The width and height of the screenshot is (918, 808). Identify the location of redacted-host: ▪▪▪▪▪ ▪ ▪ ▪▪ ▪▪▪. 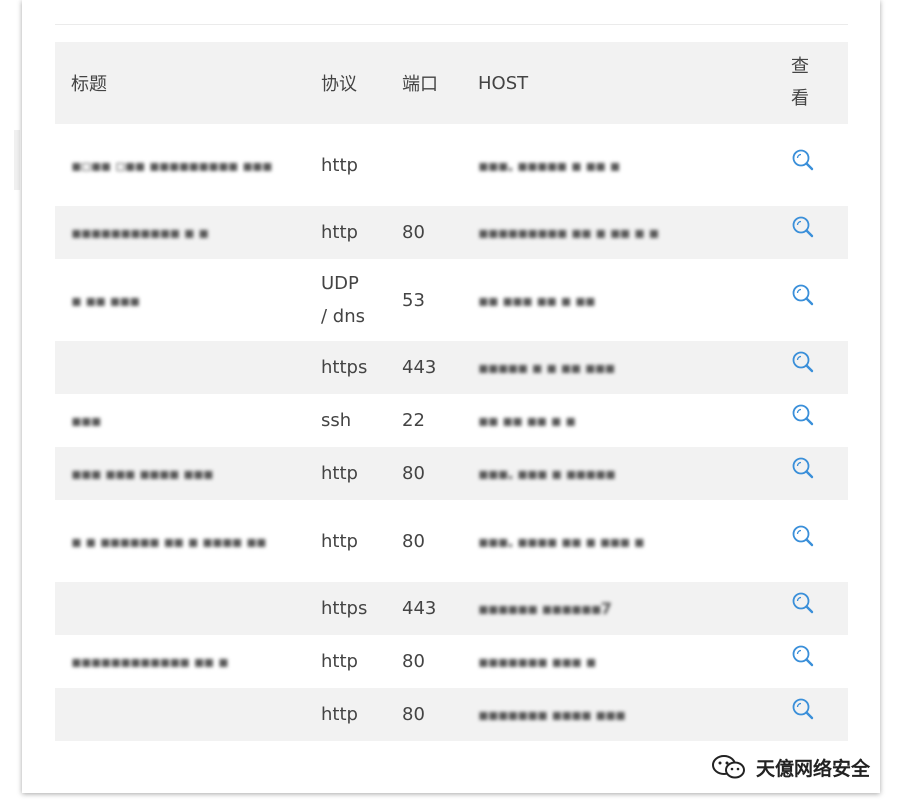
(546, 367).